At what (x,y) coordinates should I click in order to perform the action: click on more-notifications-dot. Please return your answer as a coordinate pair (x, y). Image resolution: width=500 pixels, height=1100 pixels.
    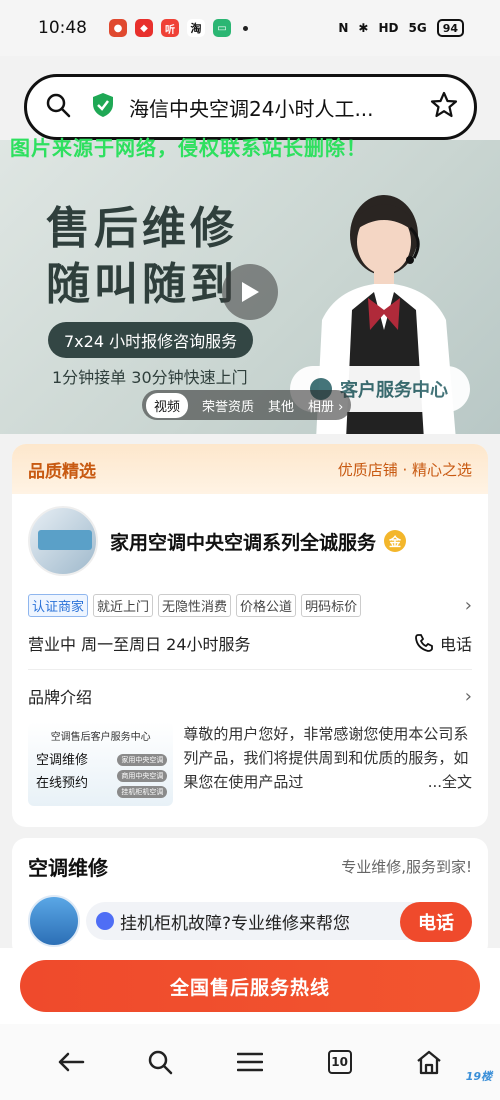
    Looking at the image, I should click on (245, 28).